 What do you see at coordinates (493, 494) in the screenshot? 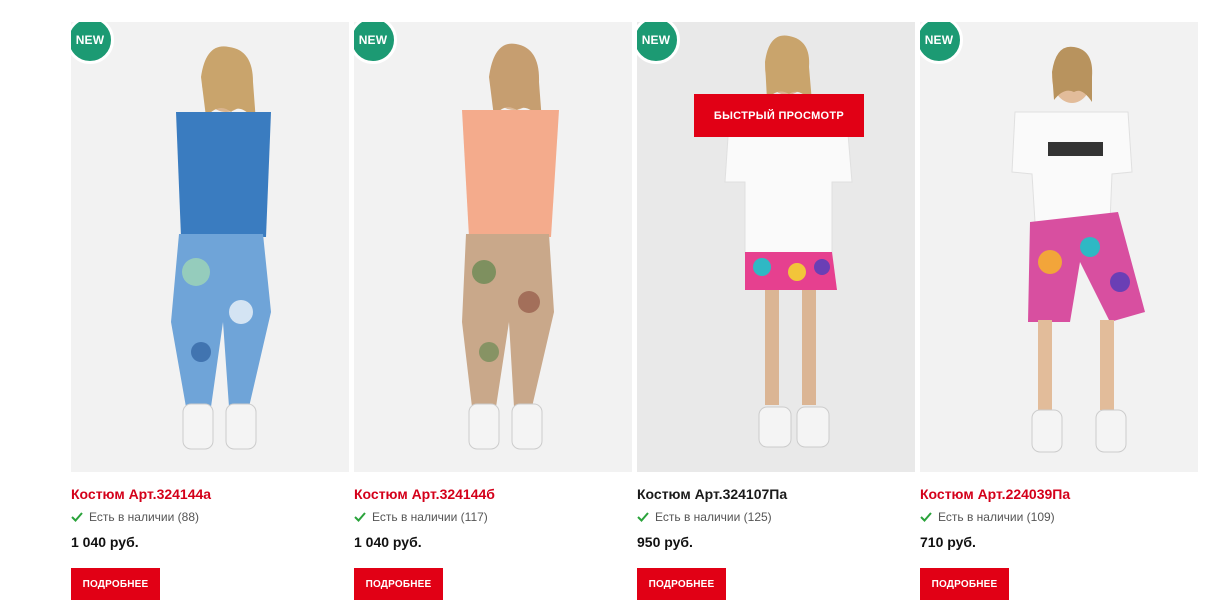
I see `product-title: Костюм Арт.324144б` at bounding box center [493, 494].